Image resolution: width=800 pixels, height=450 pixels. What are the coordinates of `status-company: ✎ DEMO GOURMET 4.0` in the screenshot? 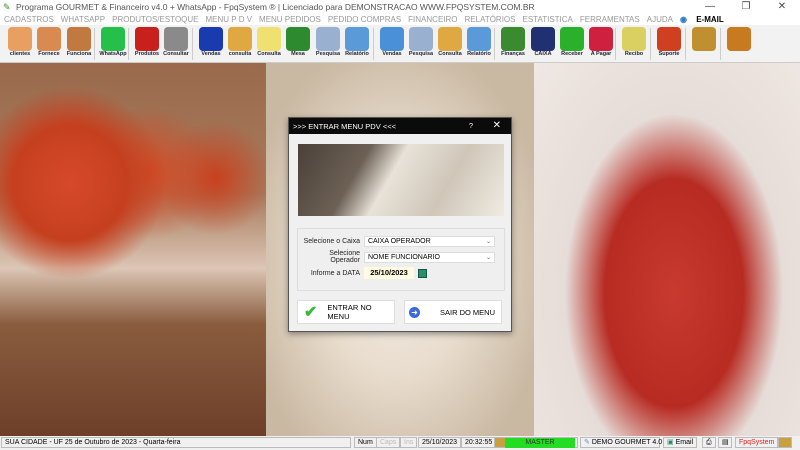 It's located at (621, 442).